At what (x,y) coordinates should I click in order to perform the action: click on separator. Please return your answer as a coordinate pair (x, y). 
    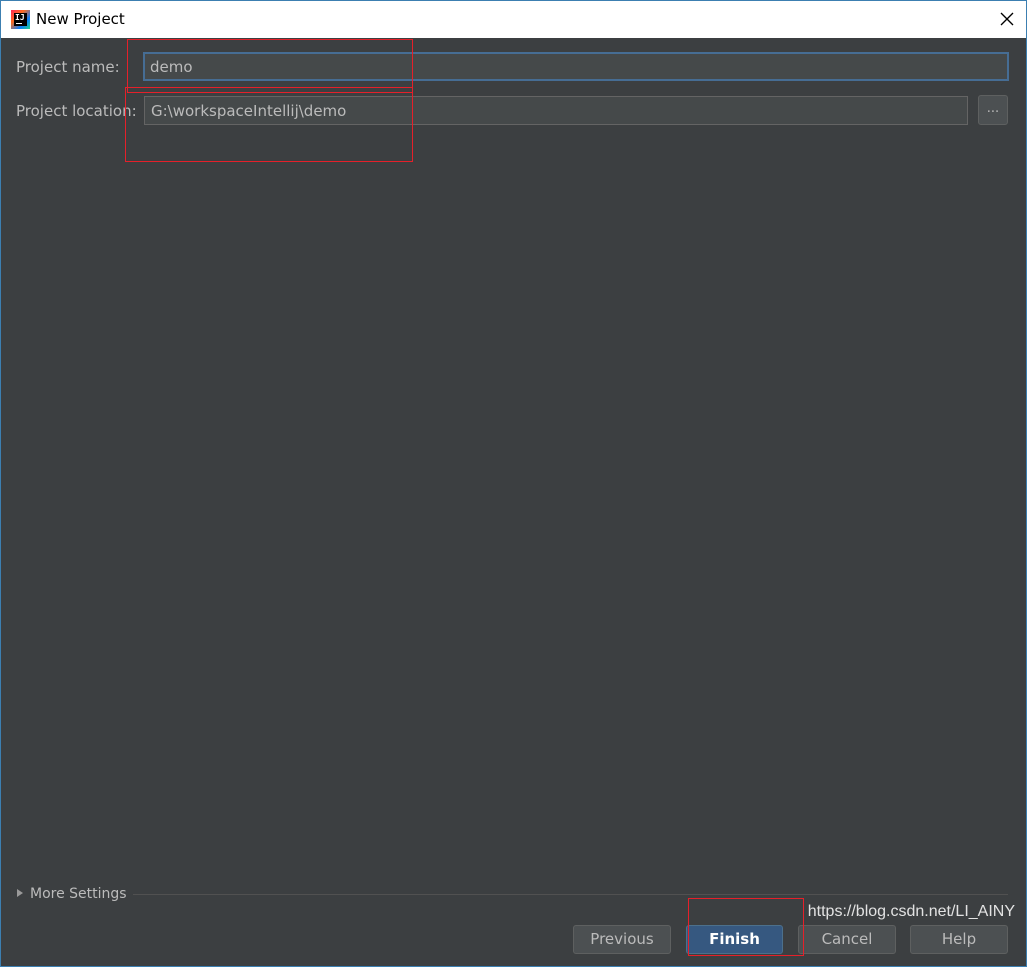
    Looking at the image, I should click on (570, 894).